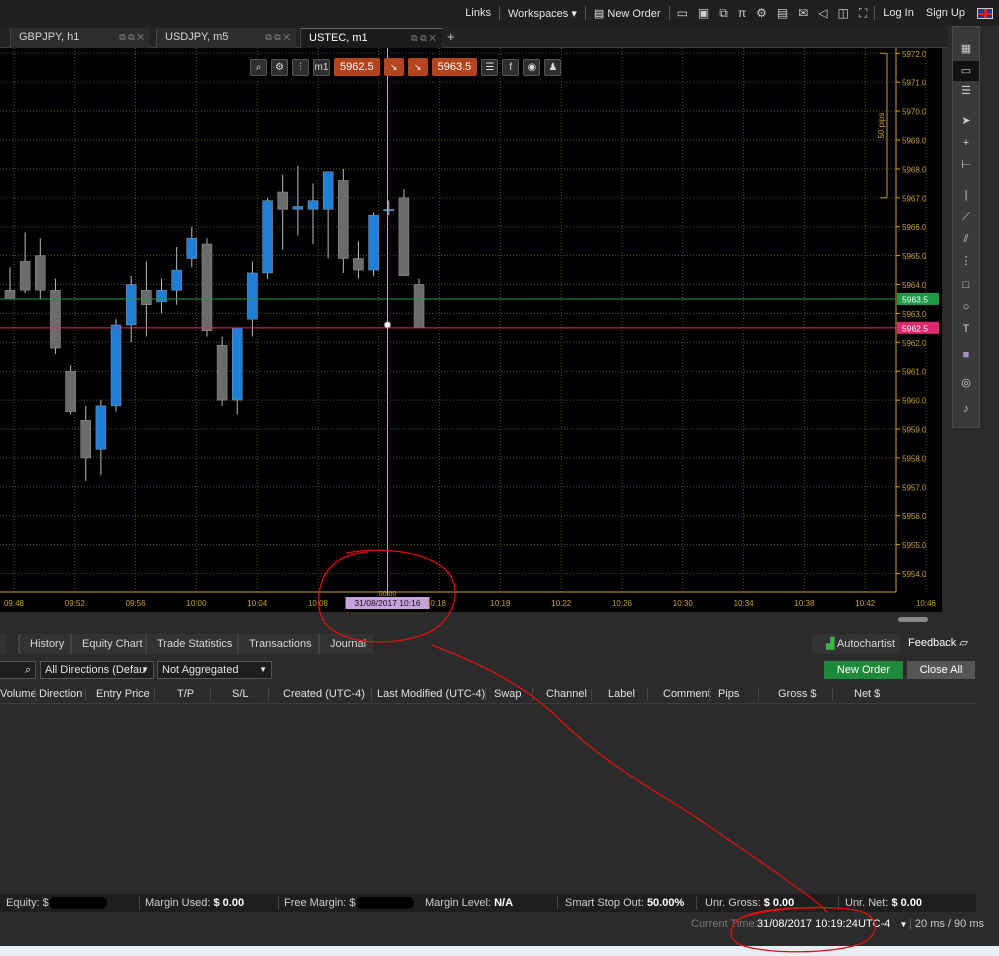  What do you see at coordinates (97, 670) in the screenshot?
I see `direction-select: All Directions (Defau ▼` at bounding box center [97, 670].